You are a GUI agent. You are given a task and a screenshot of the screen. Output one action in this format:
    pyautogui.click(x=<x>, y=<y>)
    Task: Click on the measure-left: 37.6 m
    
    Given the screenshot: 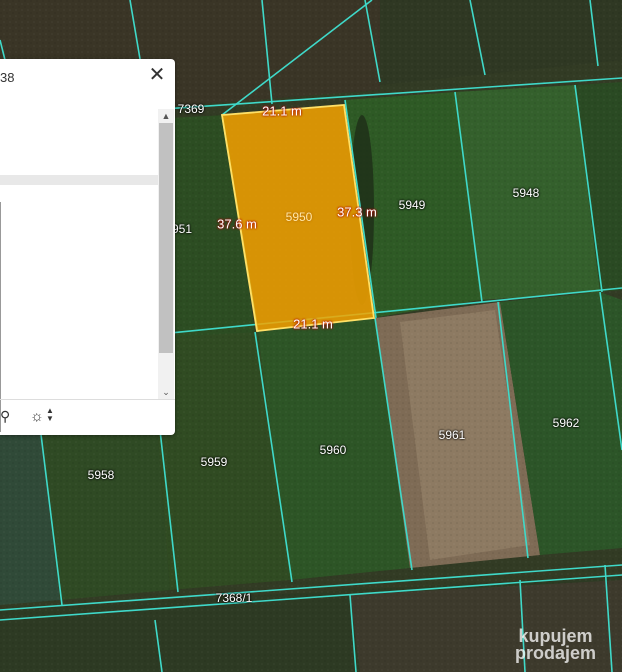 What is the action you would take?
    pyautogui.click(x=237, y=224)
    